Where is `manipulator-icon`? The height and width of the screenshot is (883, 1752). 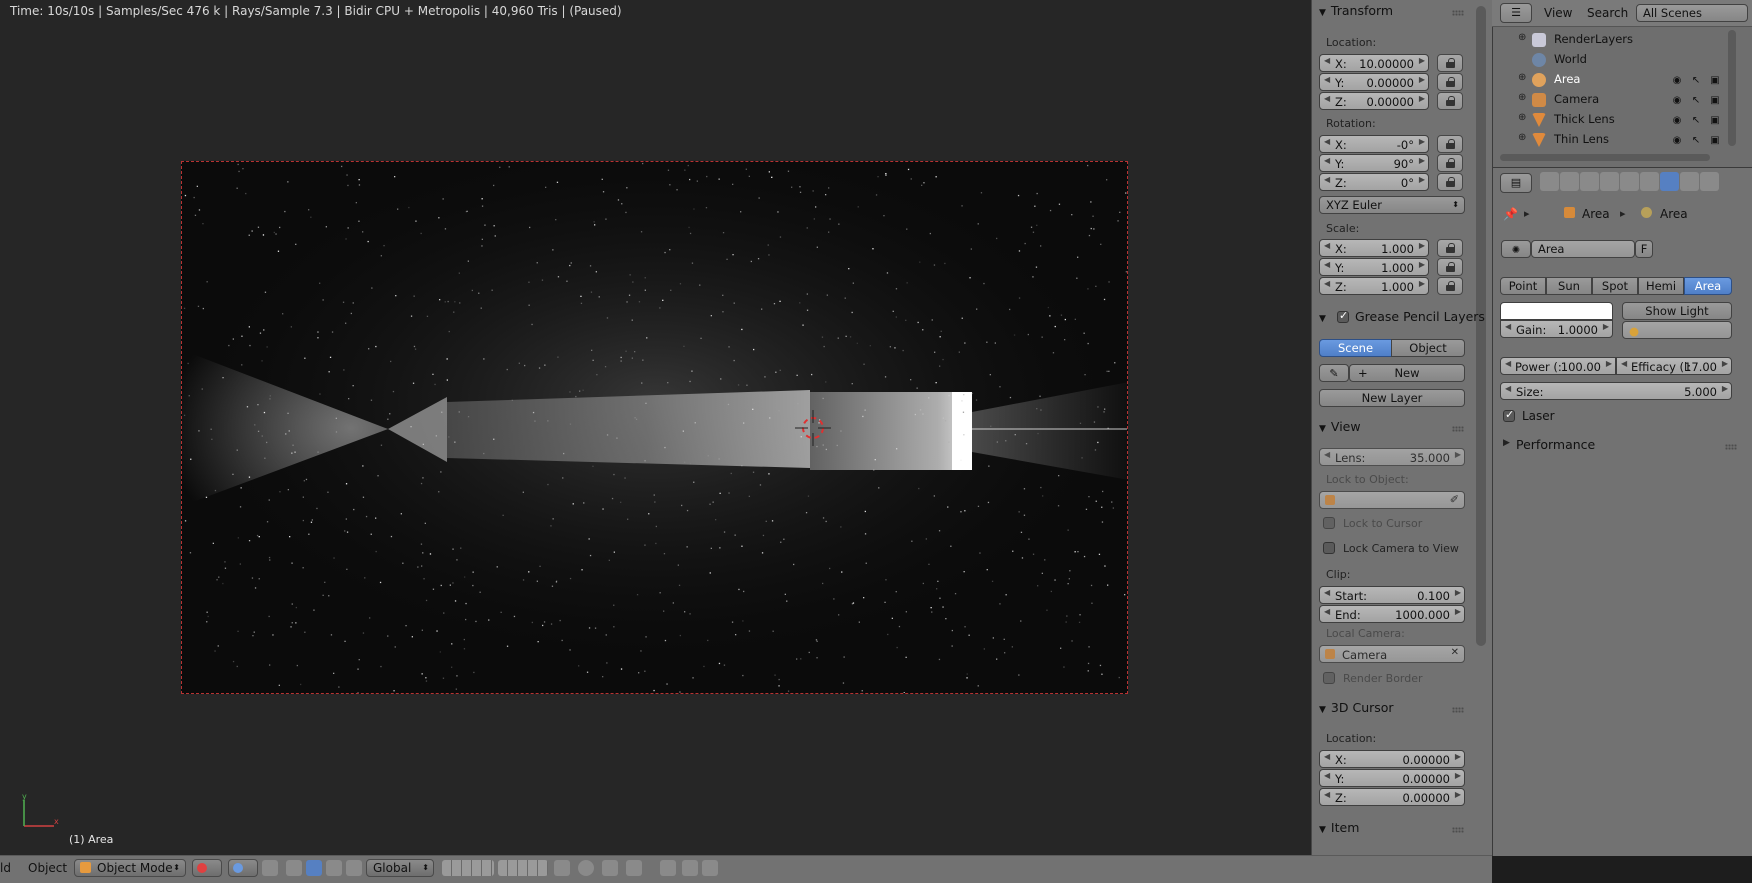
manipulator-icon is located at coordinates (294, 868).